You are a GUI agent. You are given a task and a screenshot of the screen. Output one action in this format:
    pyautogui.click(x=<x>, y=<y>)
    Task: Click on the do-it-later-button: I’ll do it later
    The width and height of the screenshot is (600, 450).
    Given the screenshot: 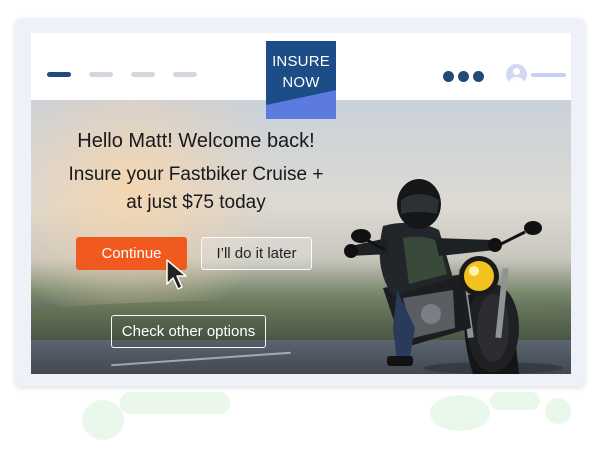 What is the action you would take?
    pyautogui.click(x=256, y=253)
    